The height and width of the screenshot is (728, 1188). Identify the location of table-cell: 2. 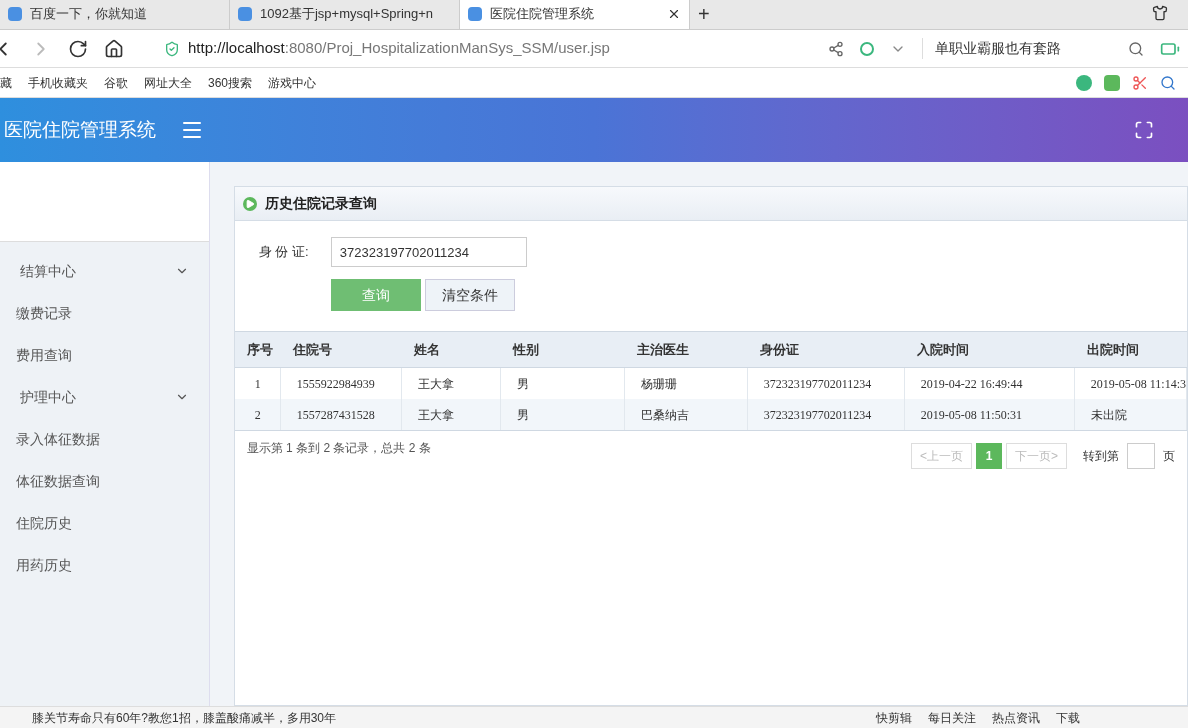
(257, 414).